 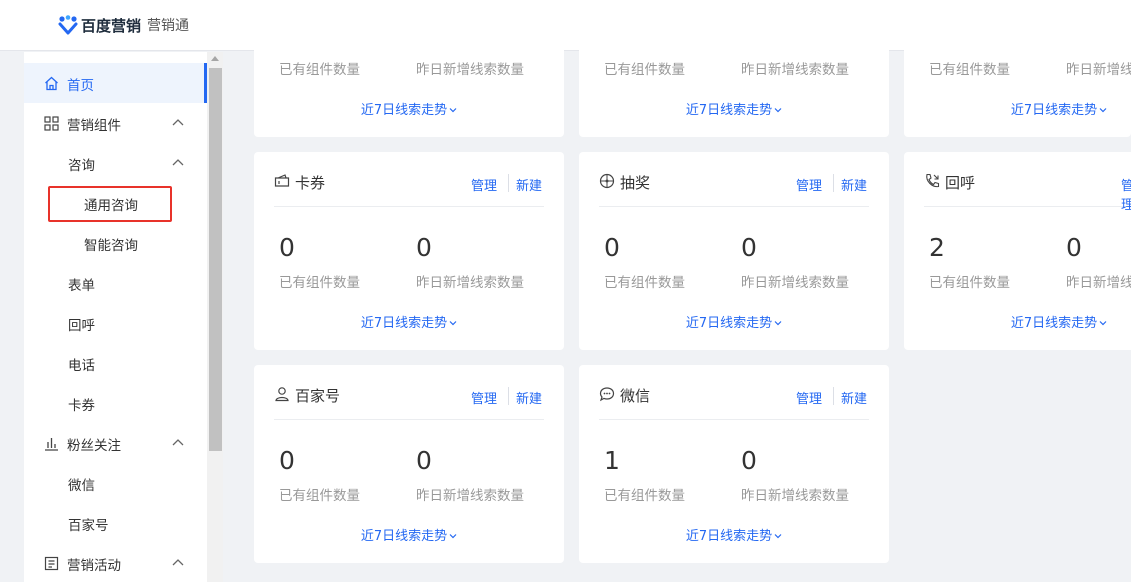 I want to click on scrollbar-thumb, so click(x=215, y=259).